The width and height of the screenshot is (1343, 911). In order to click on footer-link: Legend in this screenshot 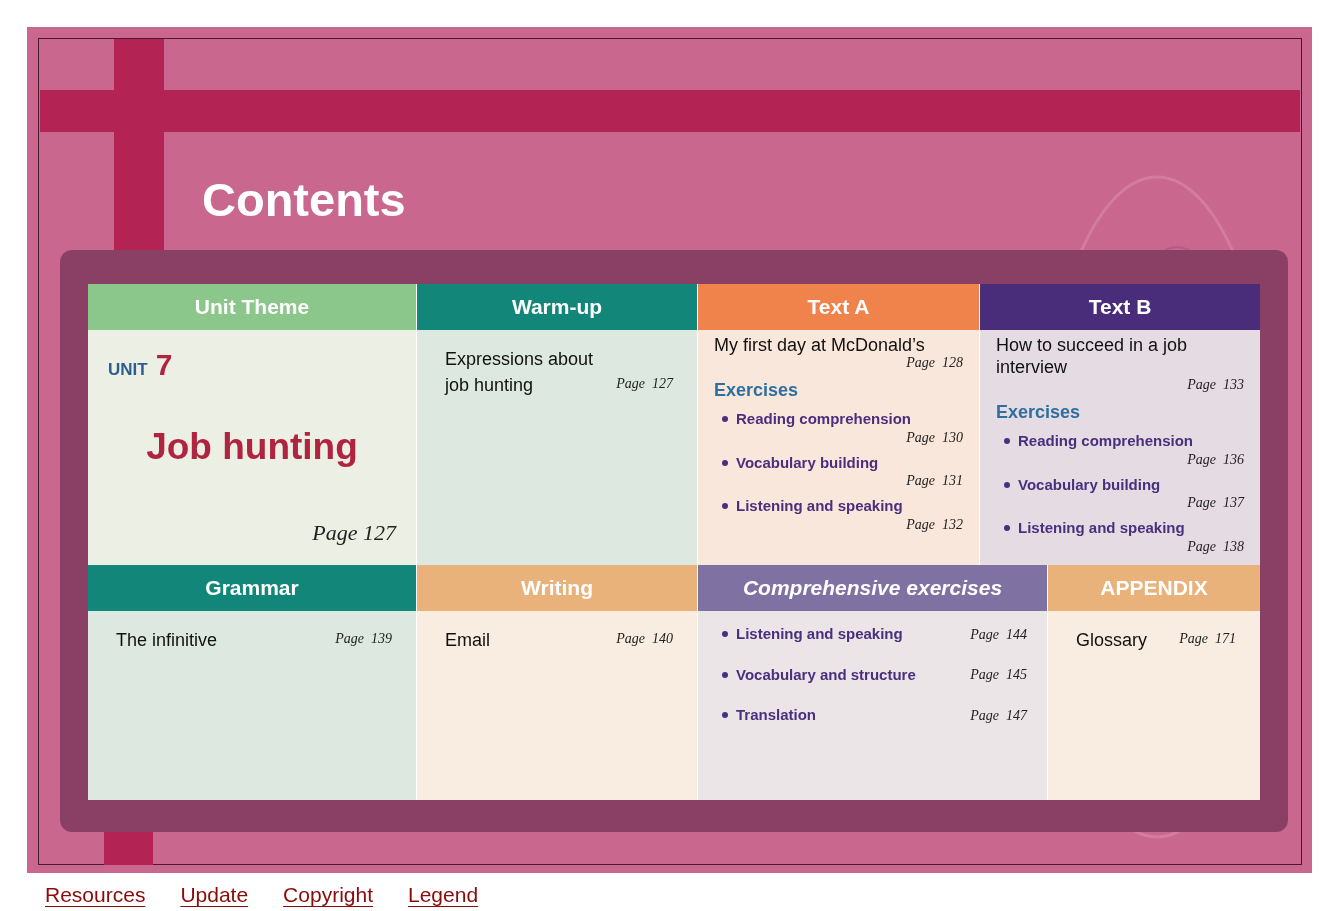, I will do `click(443, 895)`.